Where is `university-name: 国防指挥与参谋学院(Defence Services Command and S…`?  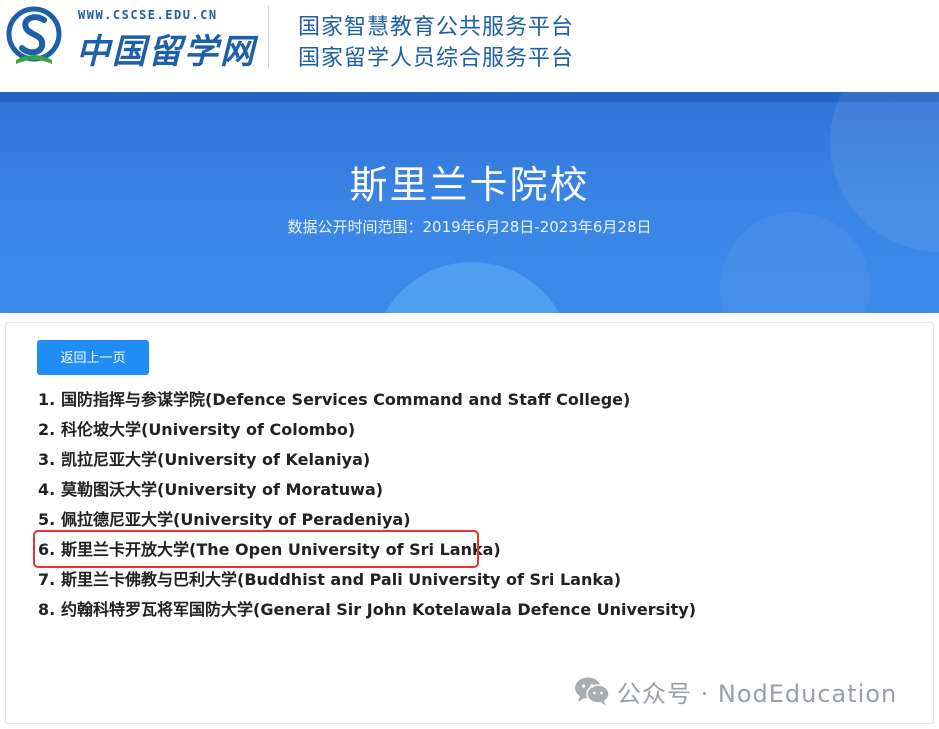 university-name: 国防指挥与参谋学院(Defence Services Command and S… is located at coordinates (346, 399).